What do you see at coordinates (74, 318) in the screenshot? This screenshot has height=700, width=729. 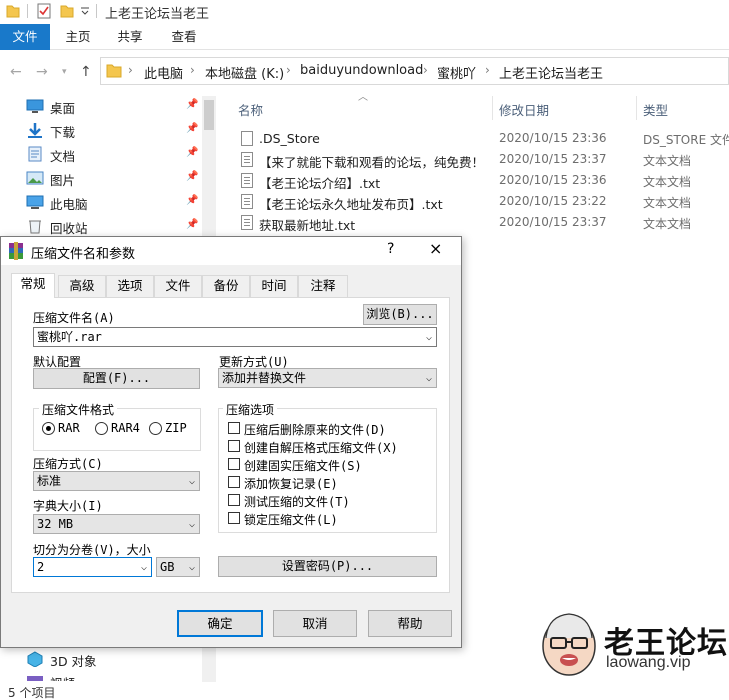 I see `archive-name-label: 压缩文件名(A)` at bounding box center [74, 318].